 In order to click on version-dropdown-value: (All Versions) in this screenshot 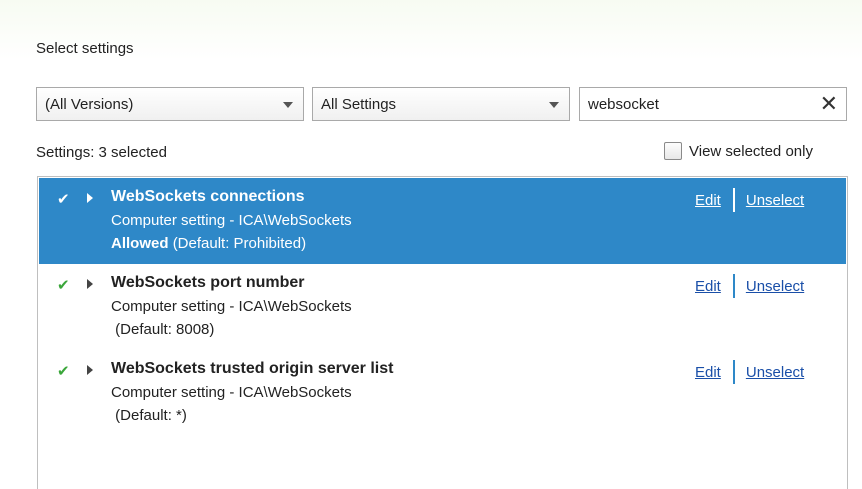, I will do `click(89, 104)`.